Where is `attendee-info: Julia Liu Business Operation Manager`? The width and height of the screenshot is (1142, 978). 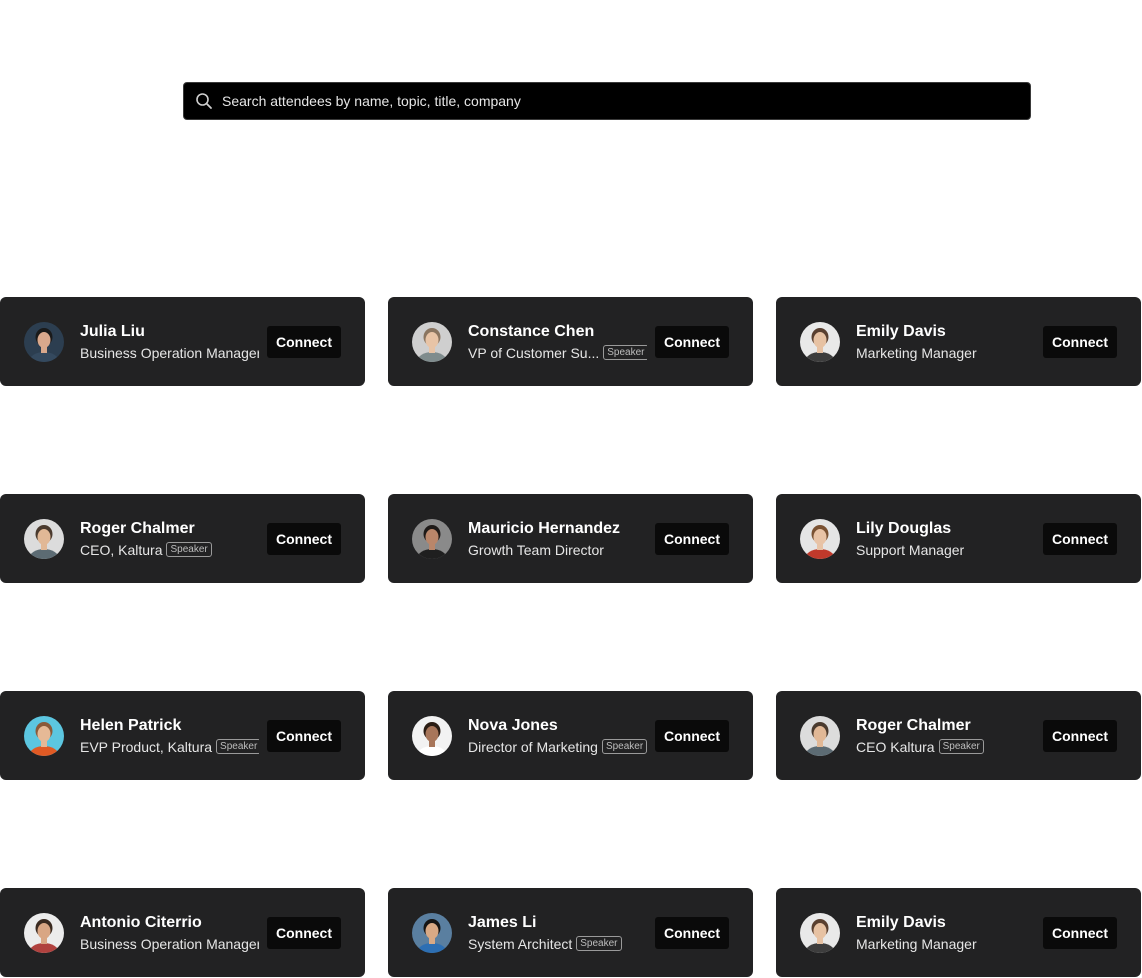 attendee-info: Julia Liu Business Operation Manager is located at coordinates (169, 342).